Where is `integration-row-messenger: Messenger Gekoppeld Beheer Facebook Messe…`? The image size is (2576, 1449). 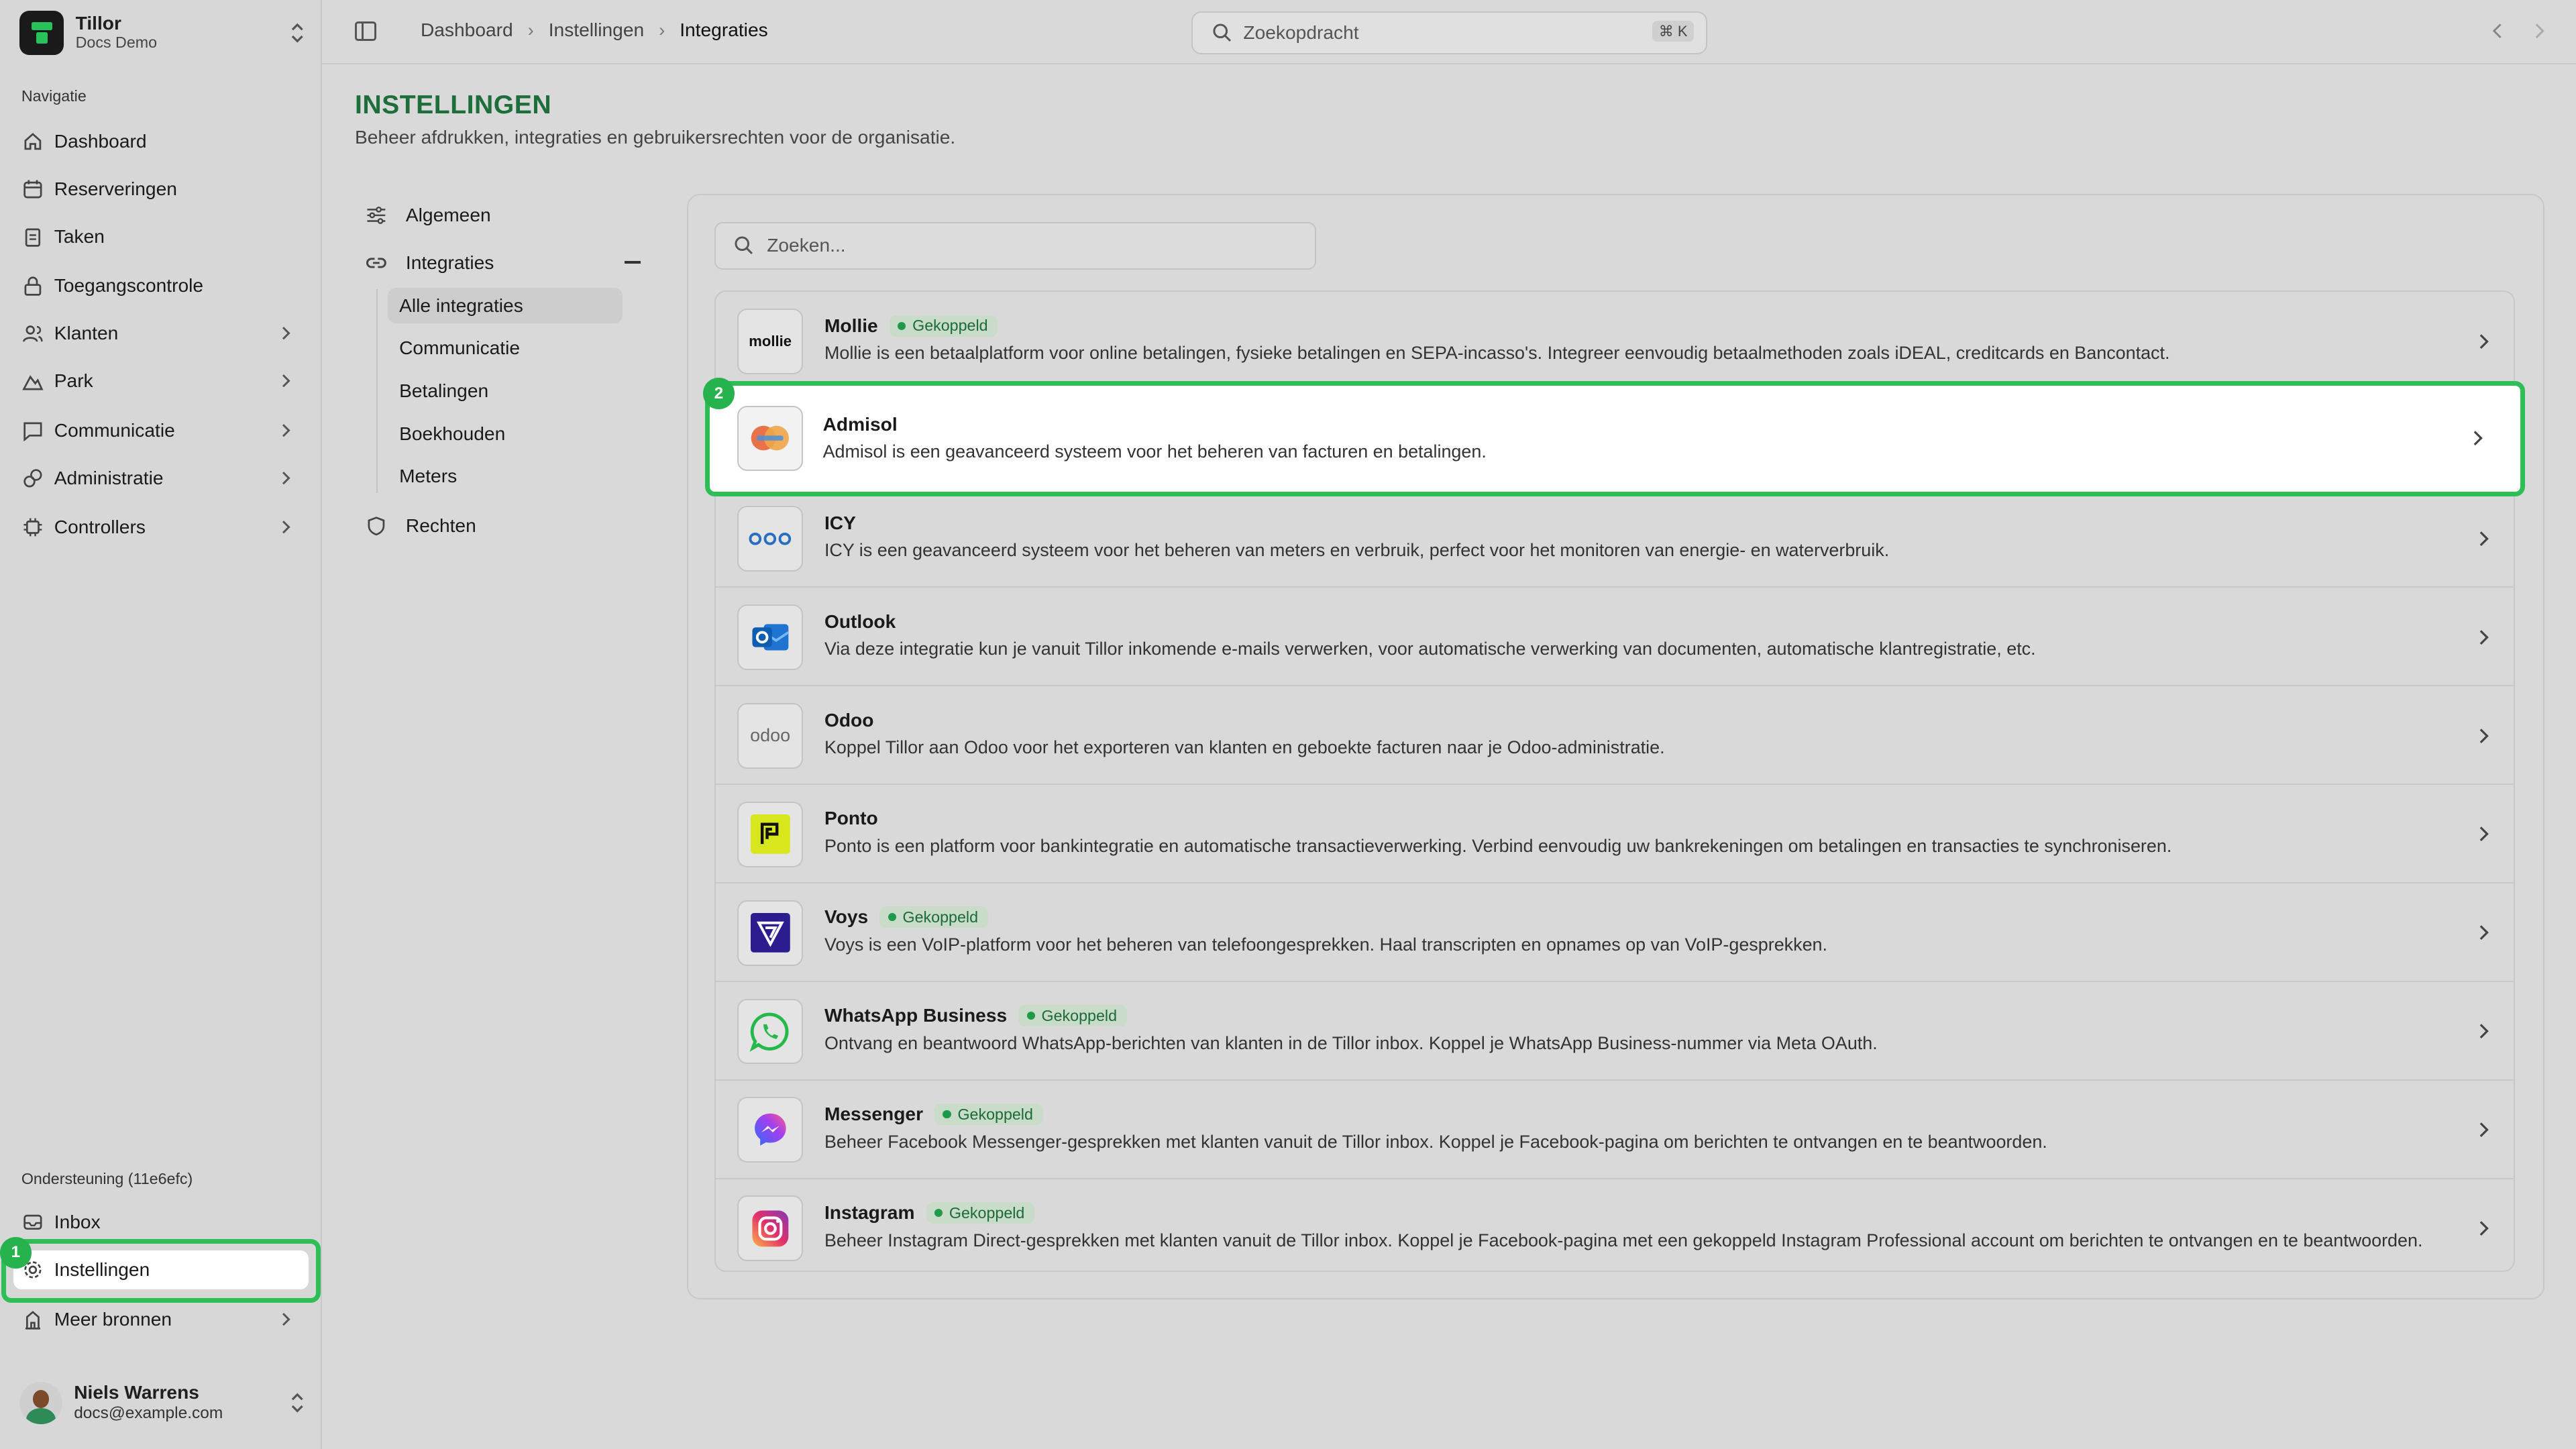 integration-row-messenger: Messenger Gekoppeld Beheer Facebook Messe… is located at coordinates (1615, 1130).